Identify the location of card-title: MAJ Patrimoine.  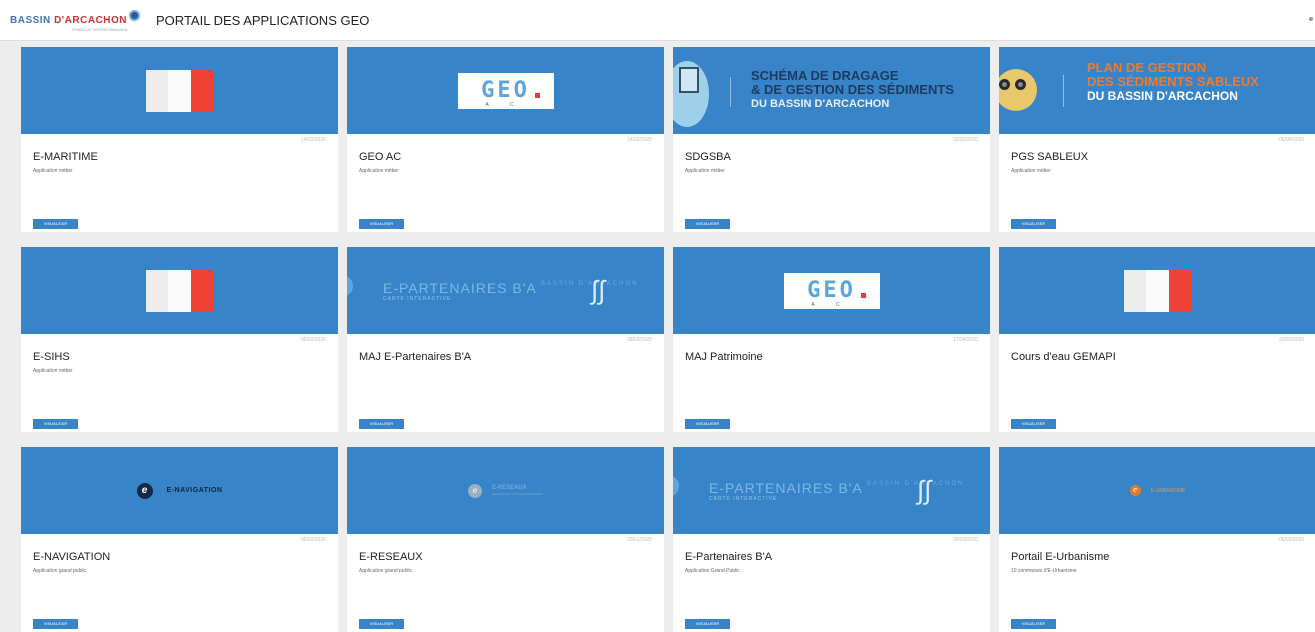
(724, 357).